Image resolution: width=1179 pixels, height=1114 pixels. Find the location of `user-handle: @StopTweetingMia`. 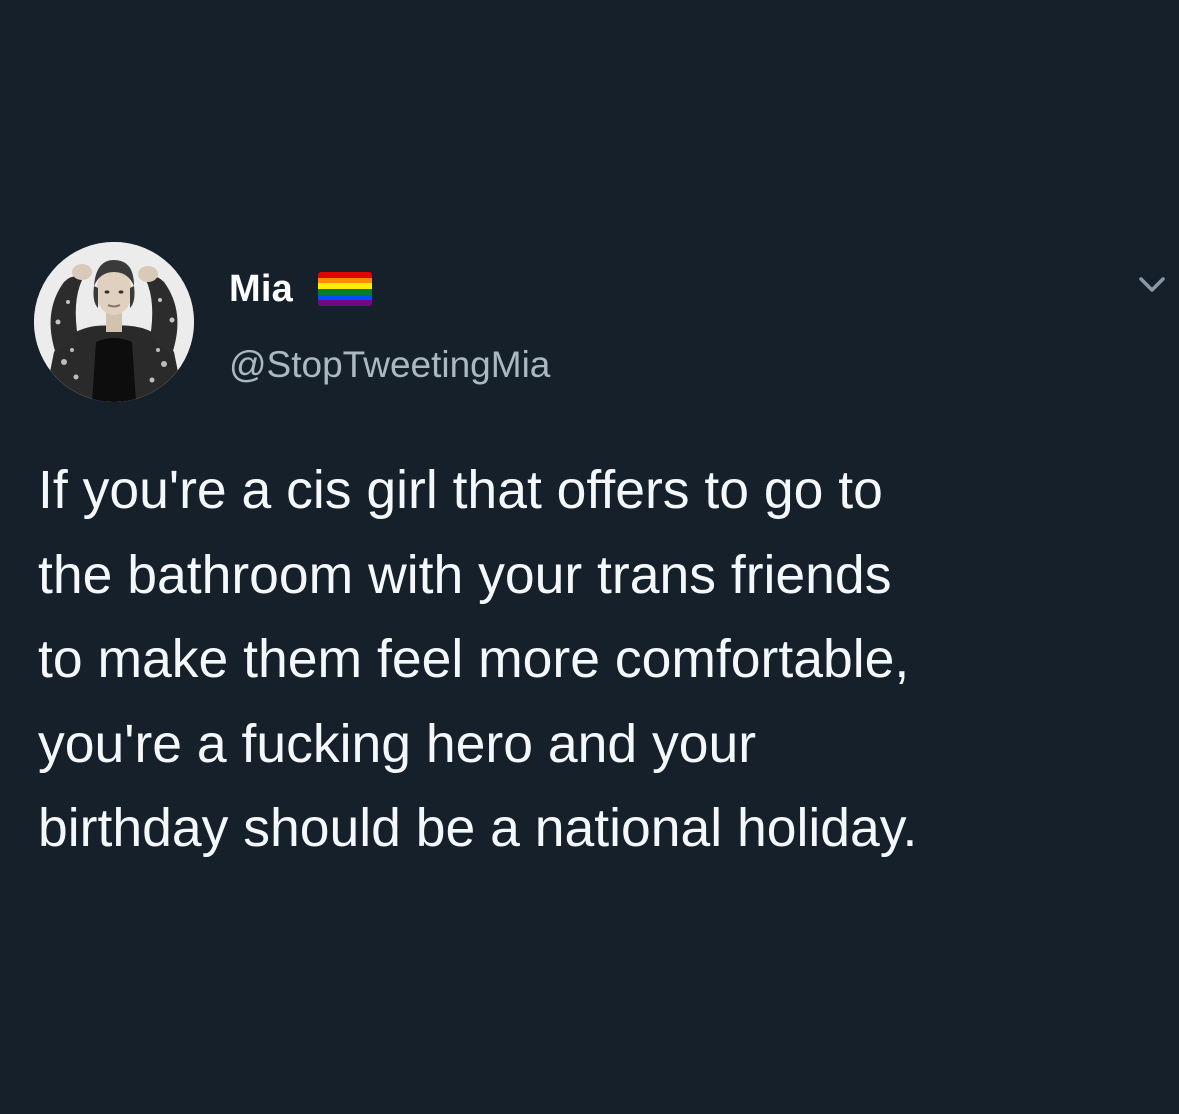

user-handle: @StopTweetingMia is located at coordinates (389, 365).